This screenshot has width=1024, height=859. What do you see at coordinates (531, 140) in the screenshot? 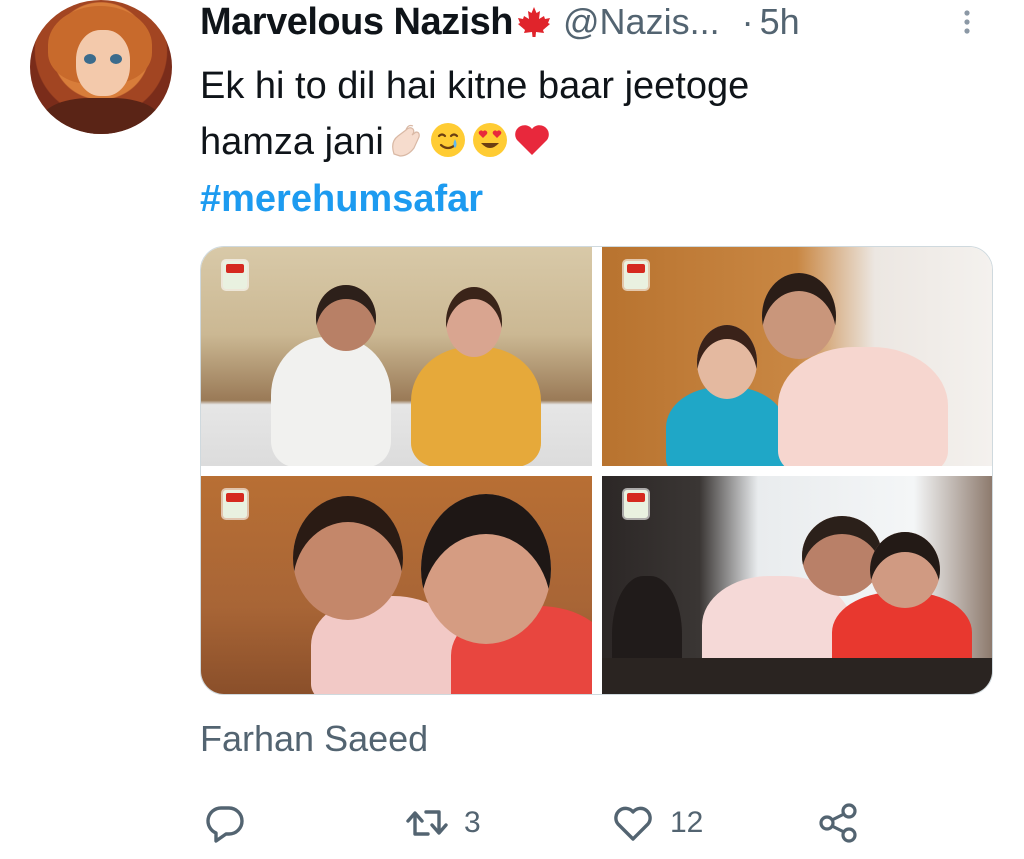
I see `red-heart-emoji` at bounding box center [531, 140].